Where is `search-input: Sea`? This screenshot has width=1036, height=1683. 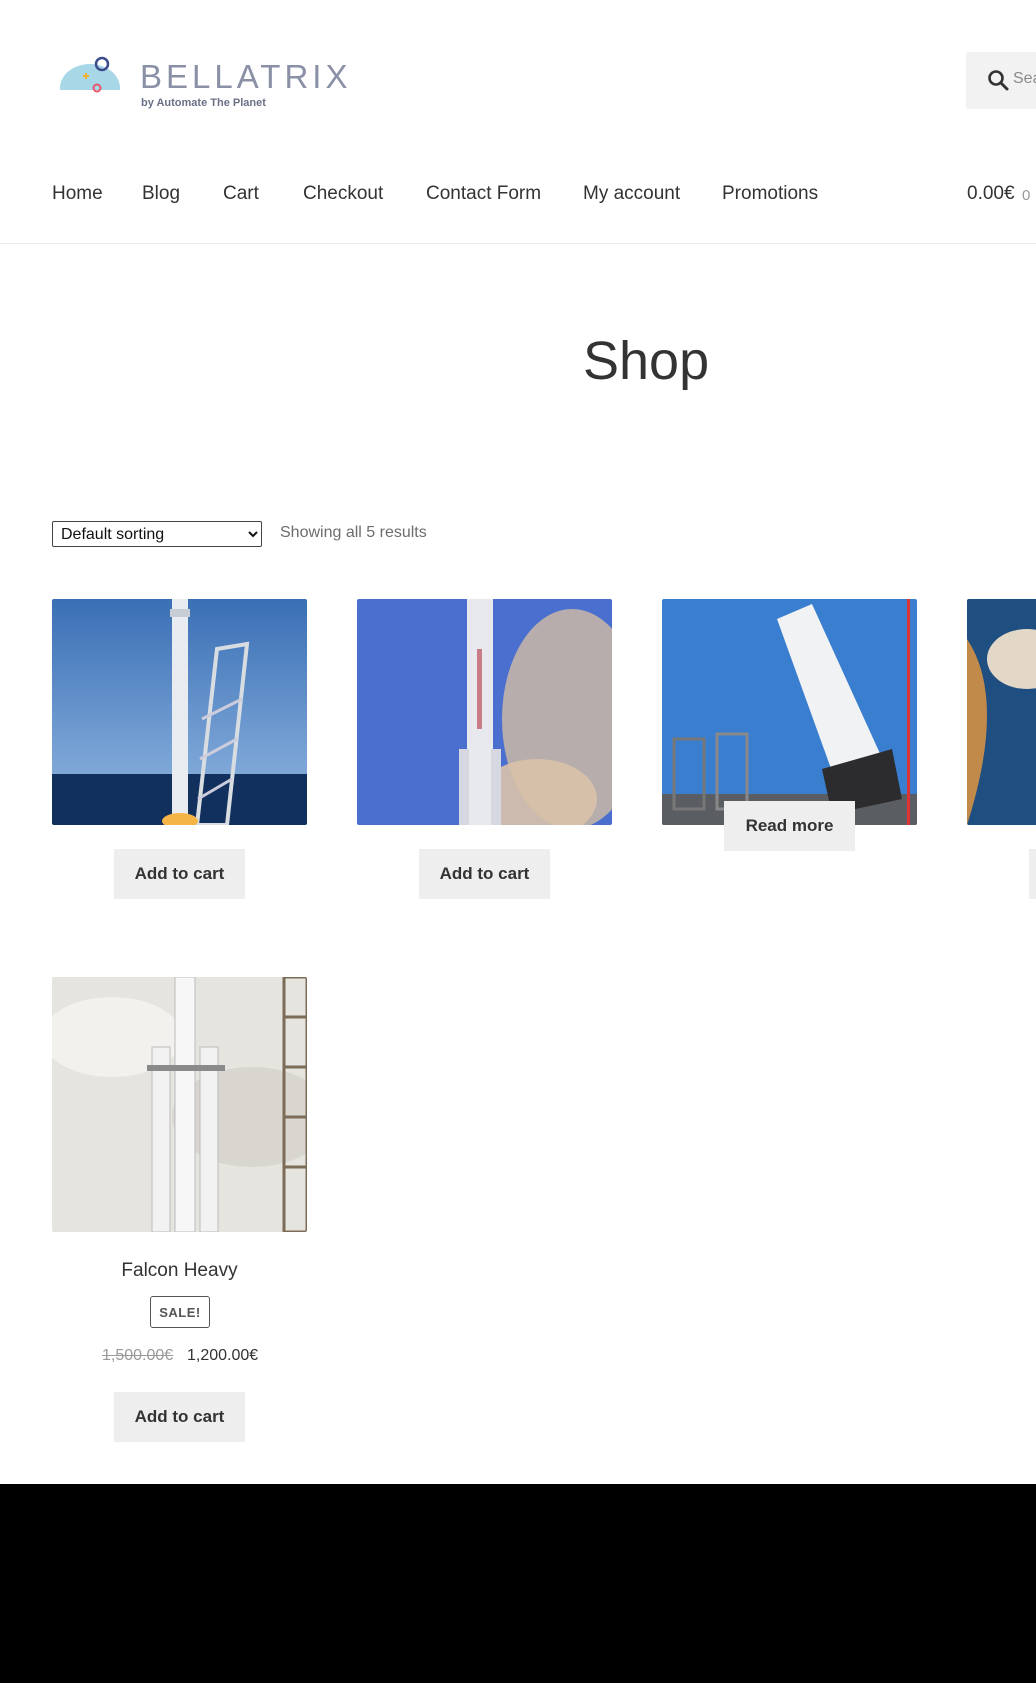
search-input: Sea is located at coordinates (1001, 80).